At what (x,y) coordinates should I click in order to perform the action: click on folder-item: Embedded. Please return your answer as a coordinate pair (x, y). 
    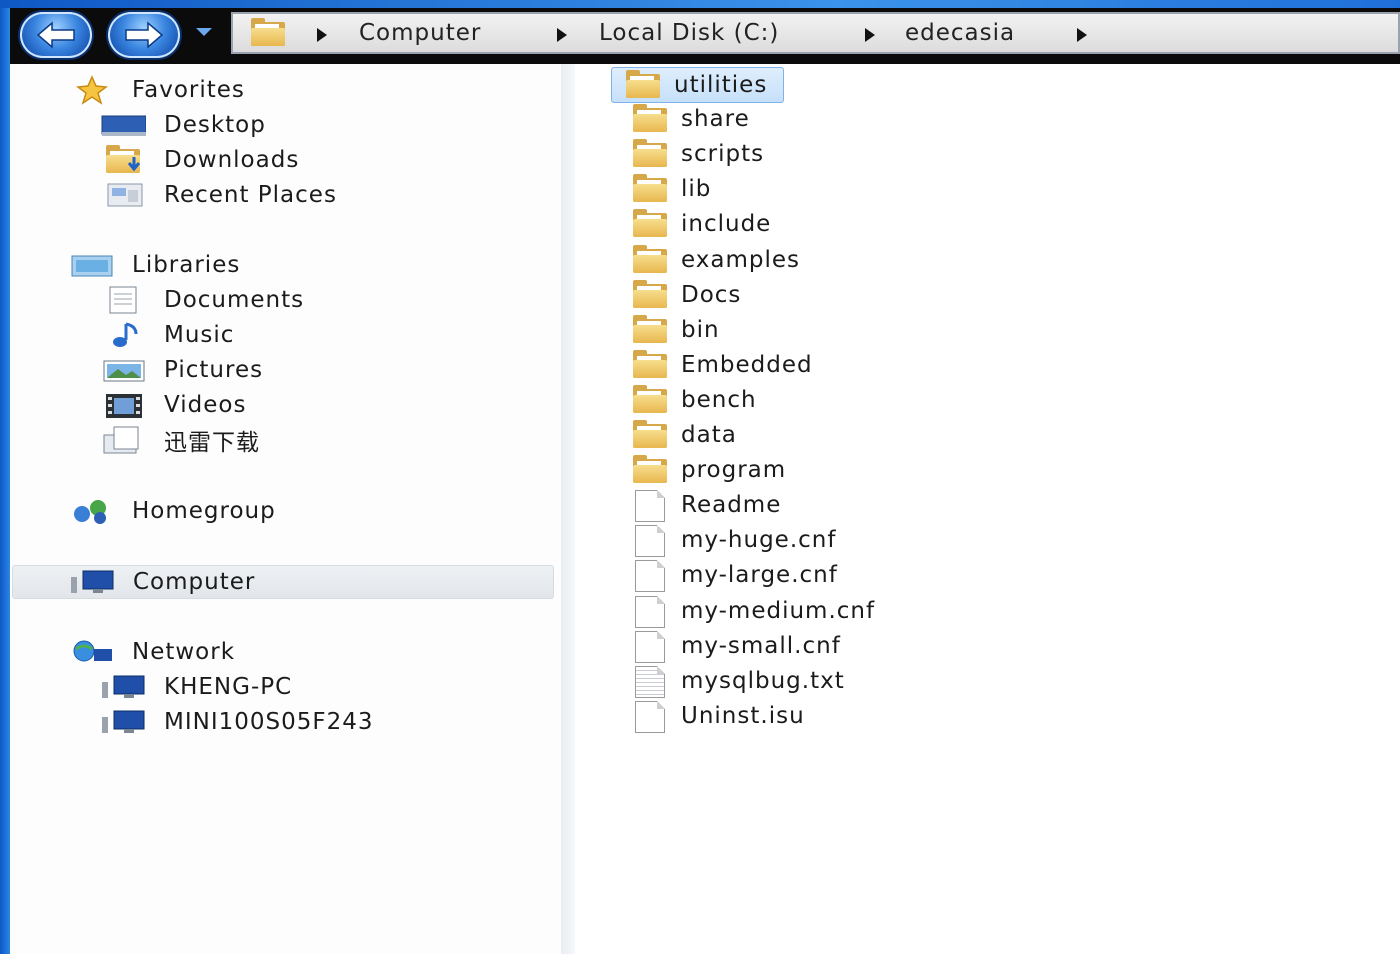
    Looking at the image, I should click on (721, 365).